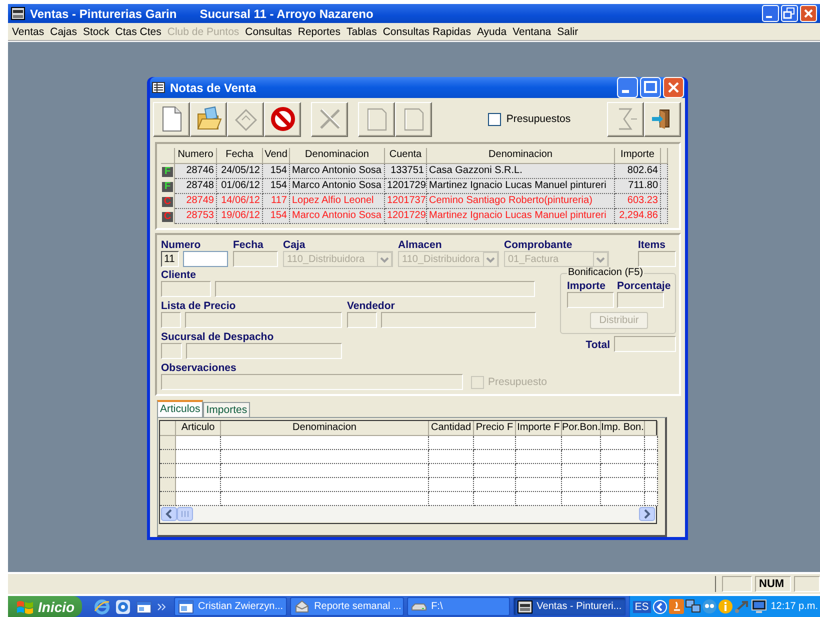 Image resolution: width=820 pixels, height=617 pixels. What do you see at coordinates (144, 606) in the screenshot?
I see `window-icon` at bounding box center [144, 606].